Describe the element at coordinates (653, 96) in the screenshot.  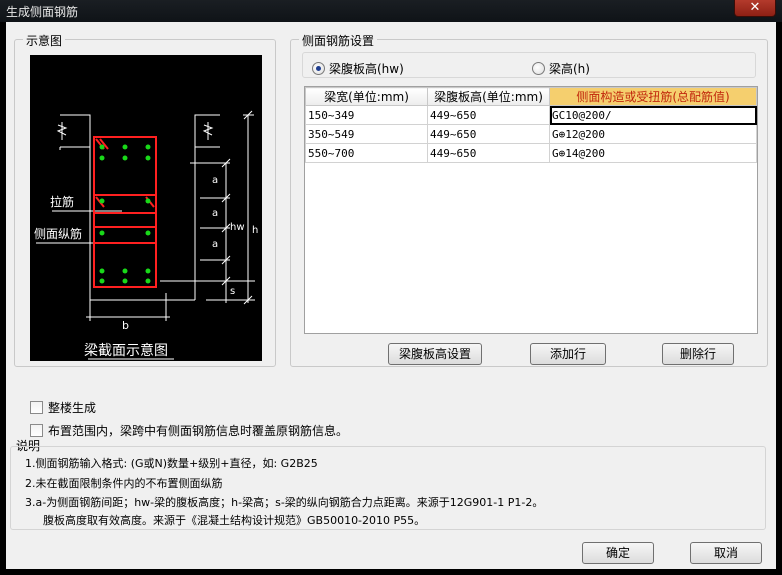
I see `col-header-side-rebar: 侧面构造或受扭筋(总配筋值)` at that location.